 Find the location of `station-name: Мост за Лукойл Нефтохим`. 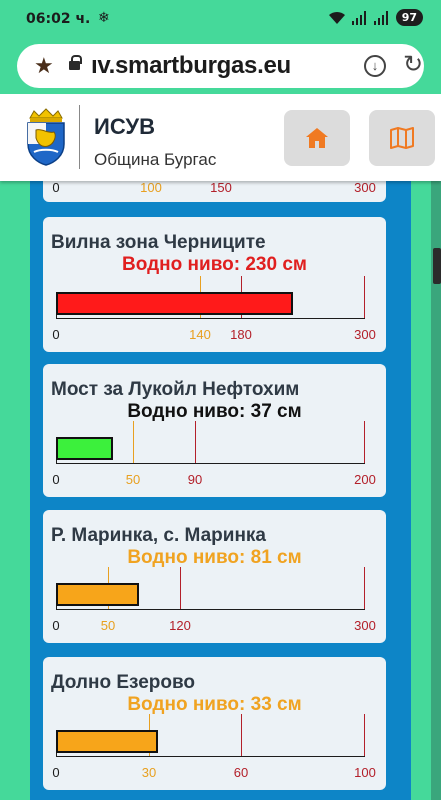

station-name: Мост за Лукойл Нефтохим is located at coordinates (175, 389).